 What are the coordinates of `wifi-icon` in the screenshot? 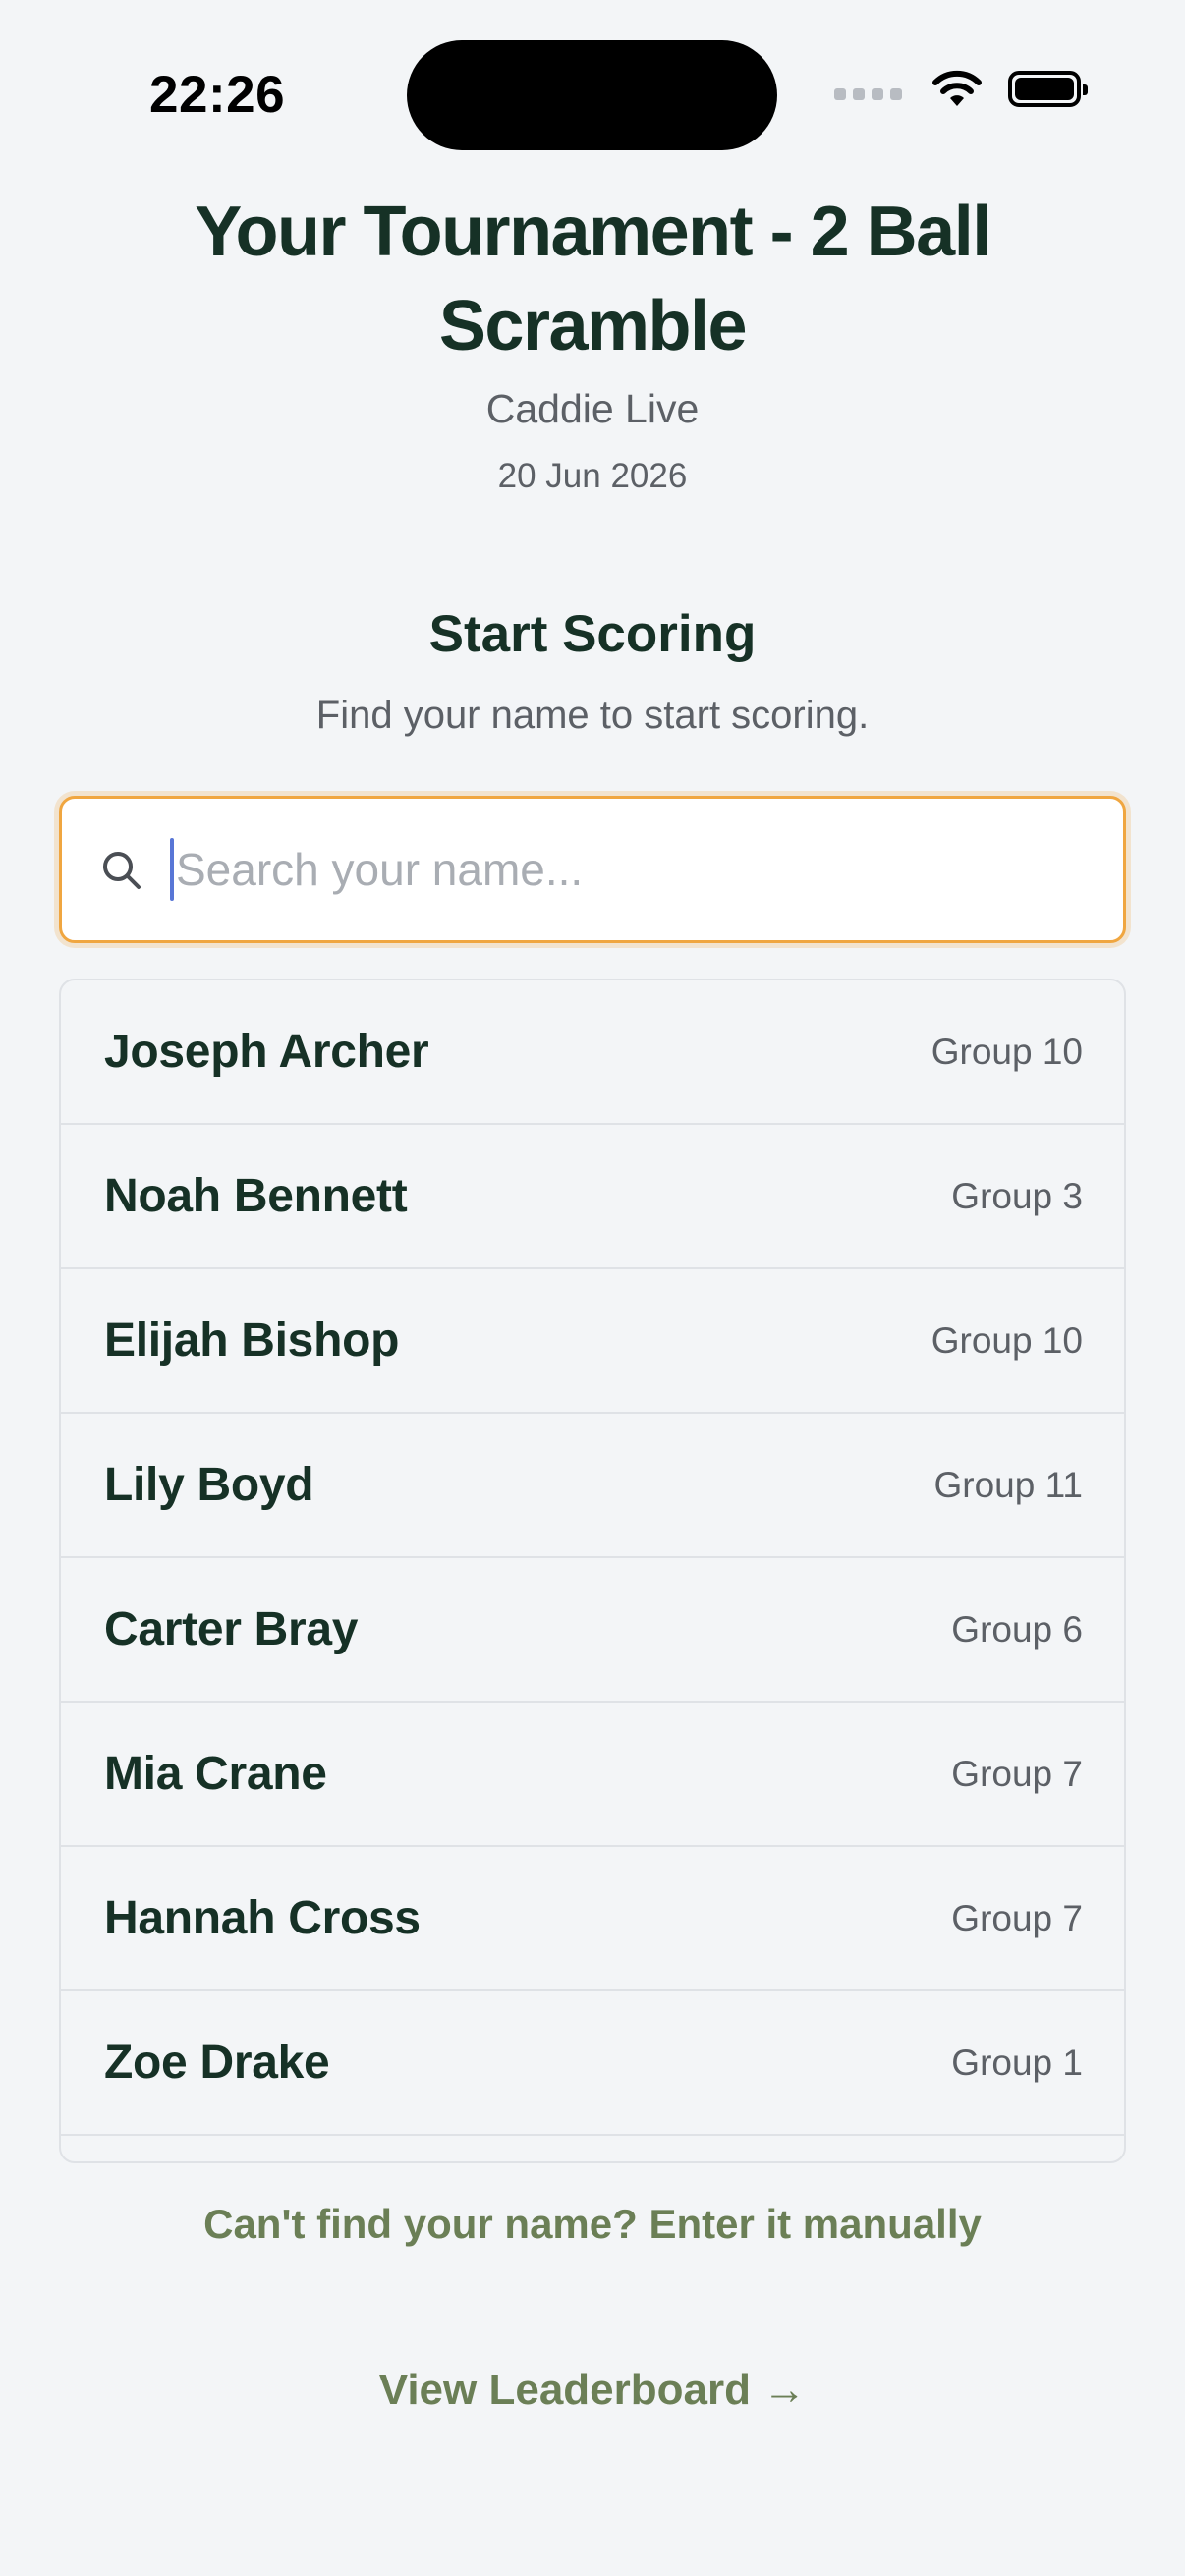 It's located at (957, 88).